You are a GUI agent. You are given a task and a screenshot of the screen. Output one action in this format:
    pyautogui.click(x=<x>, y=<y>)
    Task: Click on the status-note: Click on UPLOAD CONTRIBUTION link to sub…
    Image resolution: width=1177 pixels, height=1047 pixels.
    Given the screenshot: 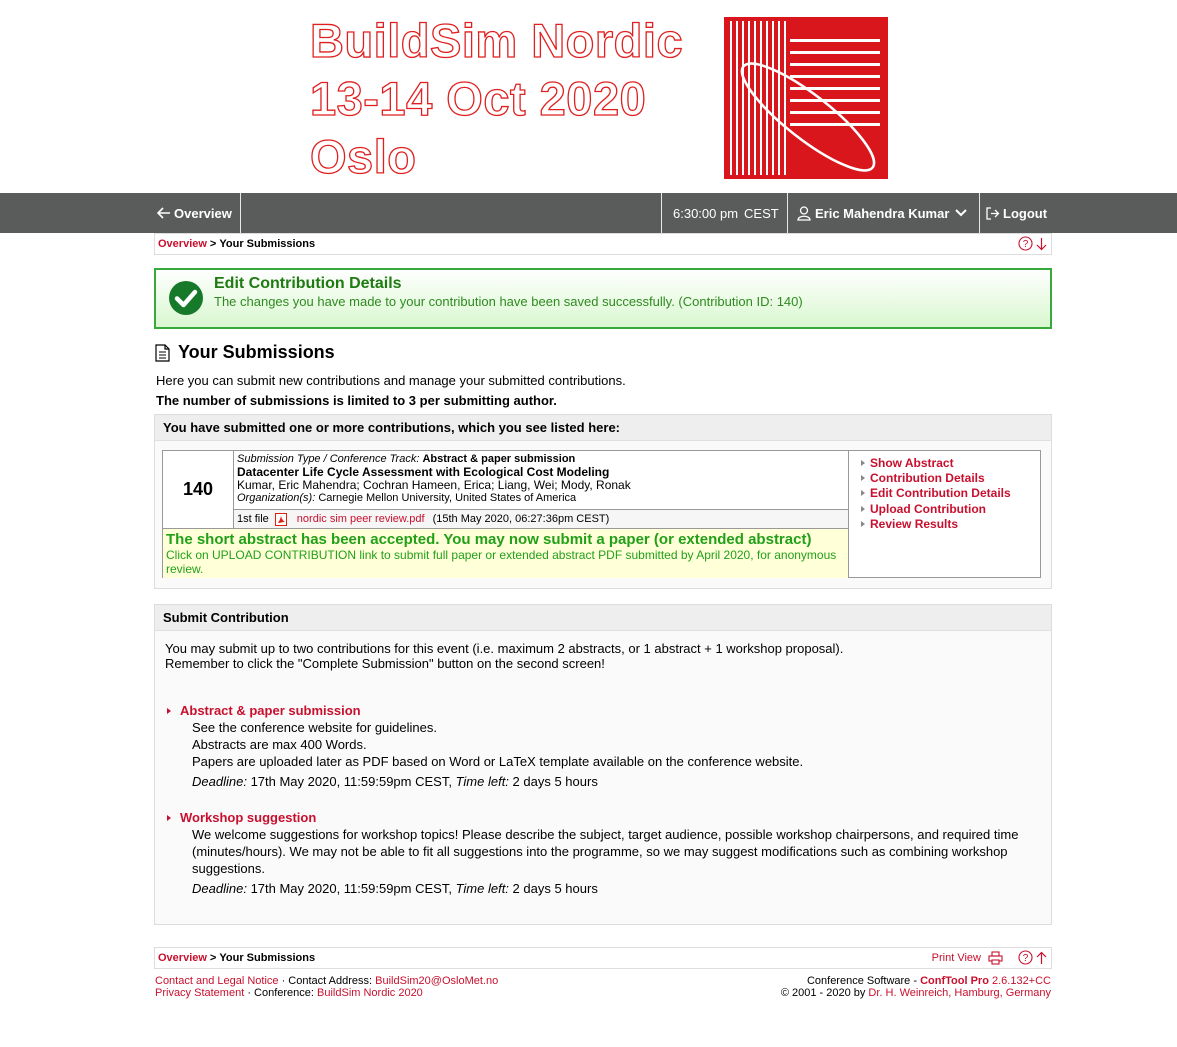 What is the action you would take?
    pyautogui.click(x=501, y=562)
    